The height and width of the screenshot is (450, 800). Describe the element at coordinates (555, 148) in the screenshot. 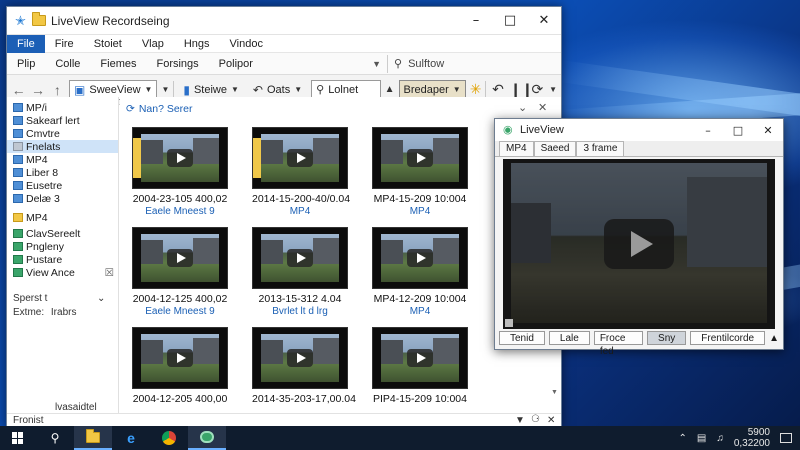

I see `tab-speed: Saeed` at that location.